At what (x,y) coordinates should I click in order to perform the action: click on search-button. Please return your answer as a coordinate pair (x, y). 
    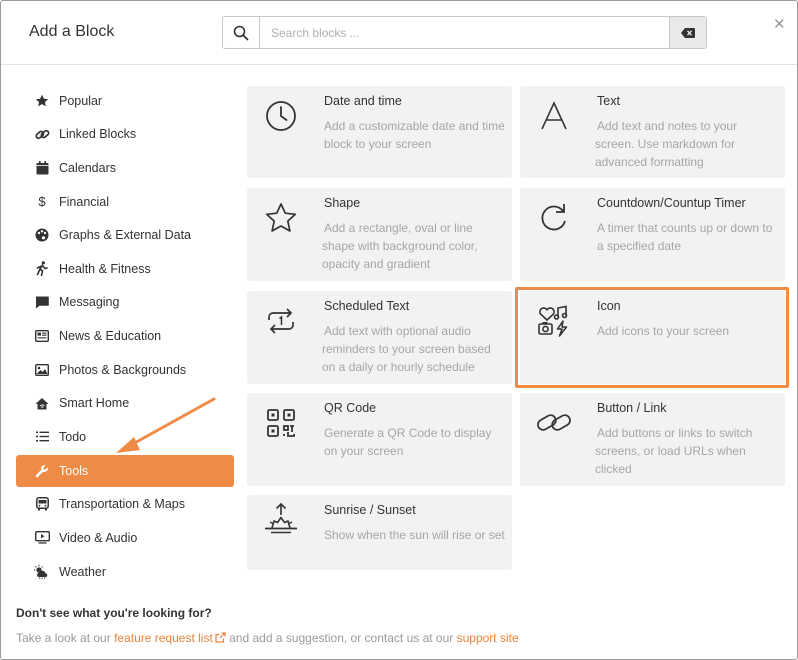
    Looking at the image, I should click on (241, 32).